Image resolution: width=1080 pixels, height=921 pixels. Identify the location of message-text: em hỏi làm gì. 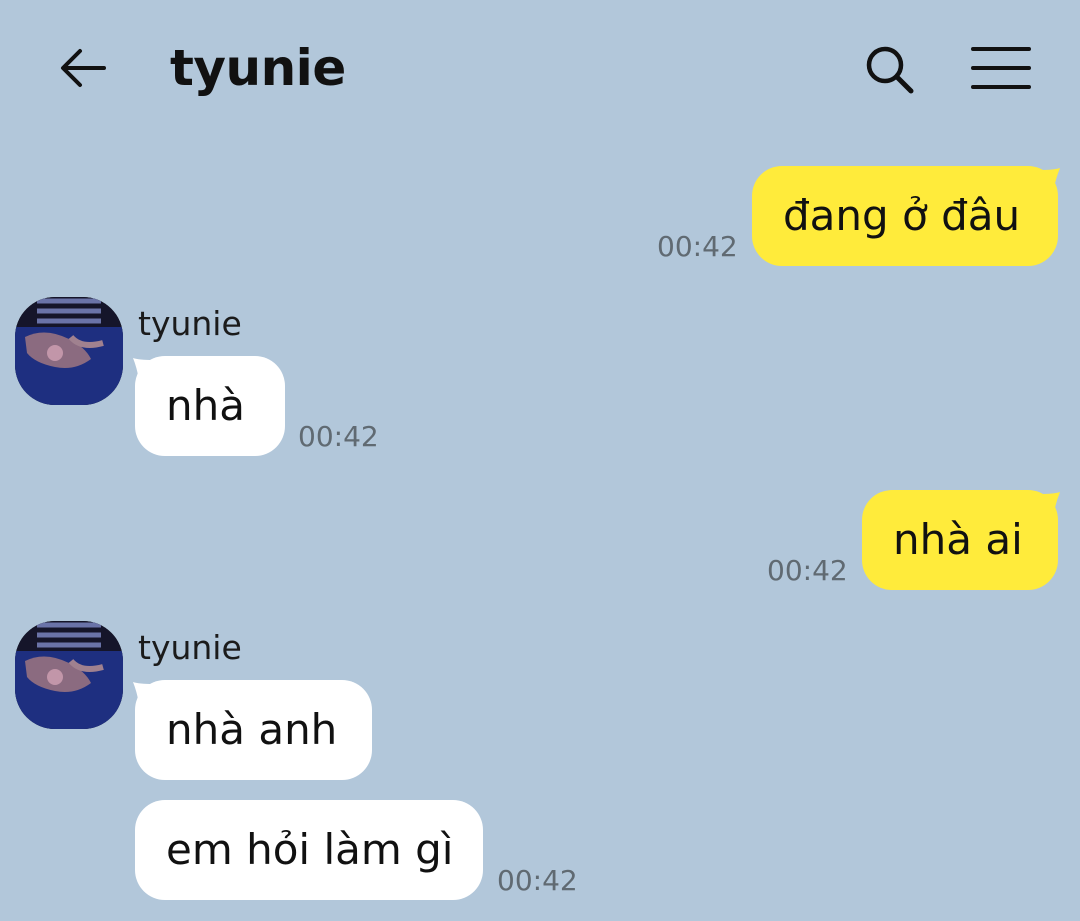
(310, 849).